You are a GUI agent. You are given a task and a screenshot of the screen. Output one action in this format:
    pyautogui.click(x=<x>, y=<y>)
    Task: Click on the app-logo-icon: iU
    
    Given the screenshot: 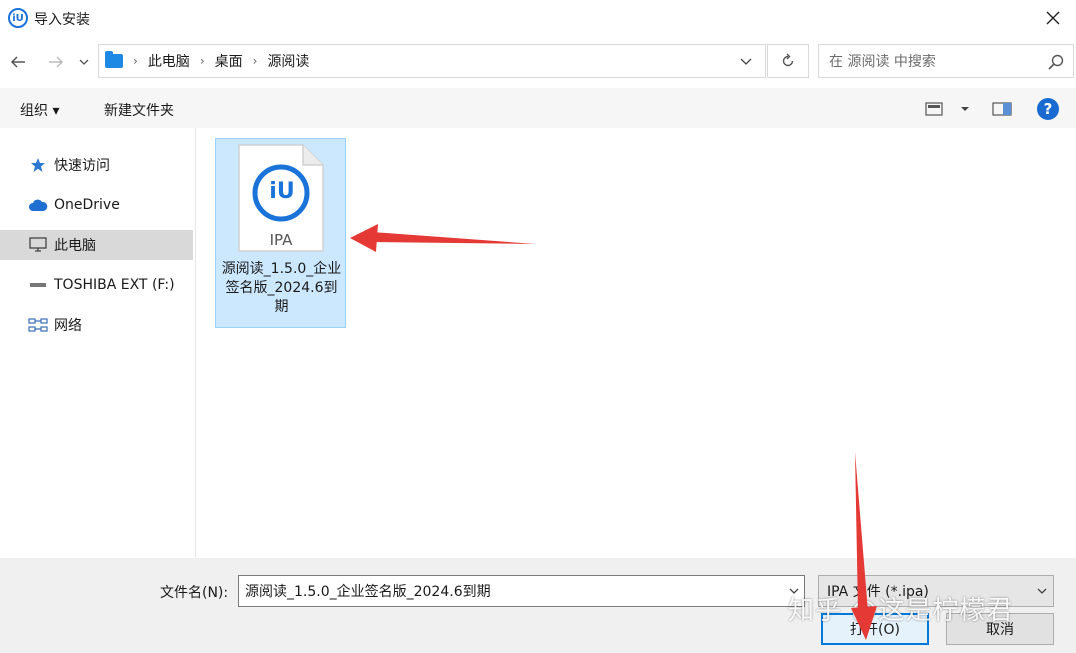 What is the action you would take?
    pyautogui.click(x=18, y=18)
    